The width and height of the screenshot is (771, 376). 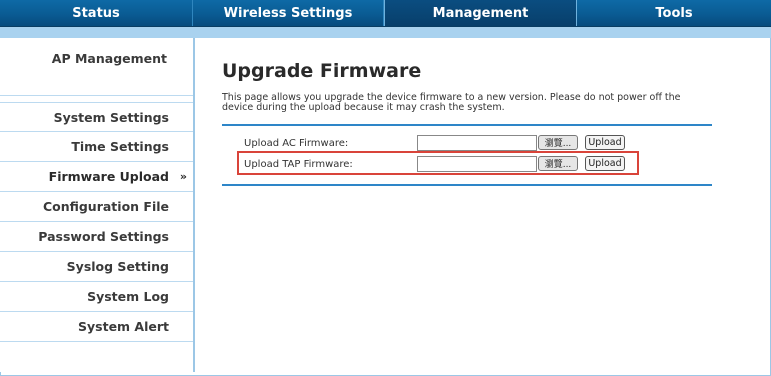 What do you see at coordinates (103, 236) in the screenshot?
I see `sidebar-item-label: Password Settings` at bounding box center [103, 236].